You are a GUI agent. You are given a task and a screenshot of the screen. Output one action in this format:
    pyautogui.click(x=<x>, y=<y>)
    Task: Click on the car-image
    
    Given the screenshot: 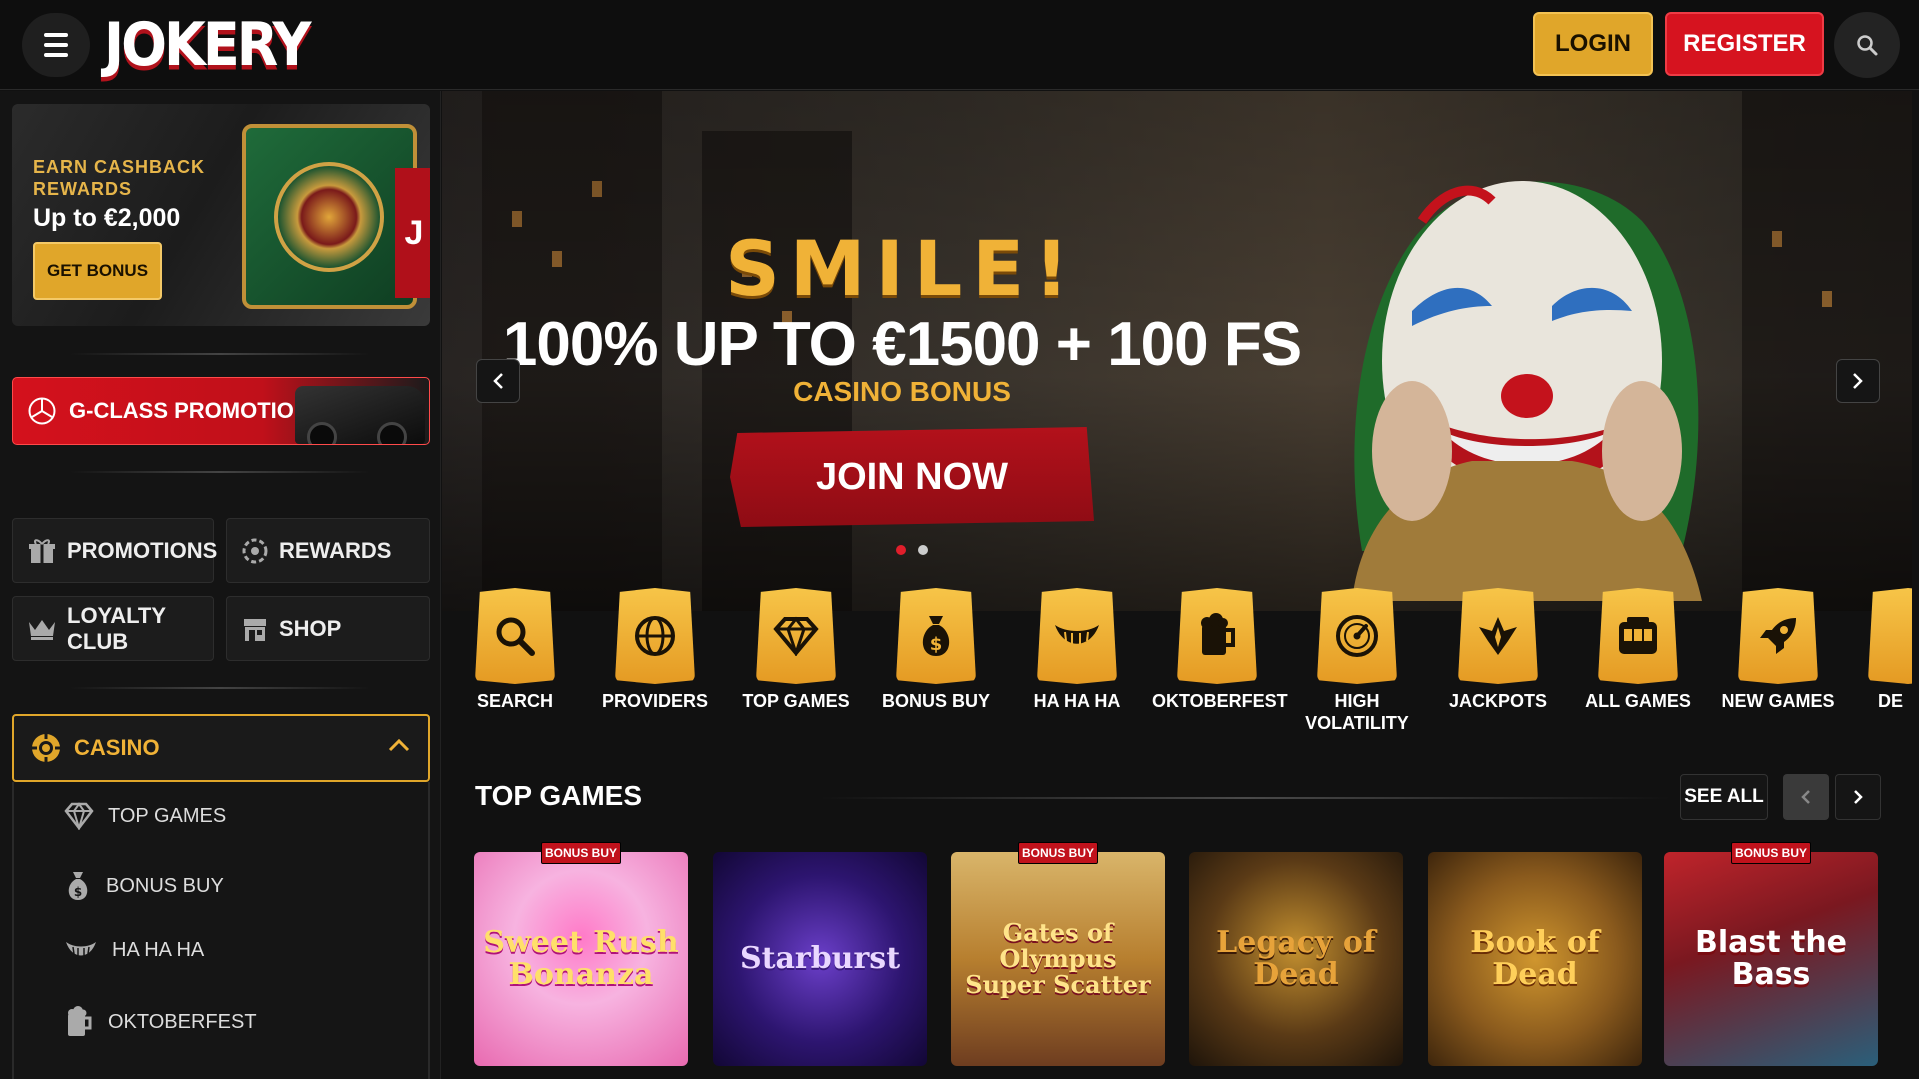 What is the action you would take?
    pyautogui.click(x=360, y=415)
    